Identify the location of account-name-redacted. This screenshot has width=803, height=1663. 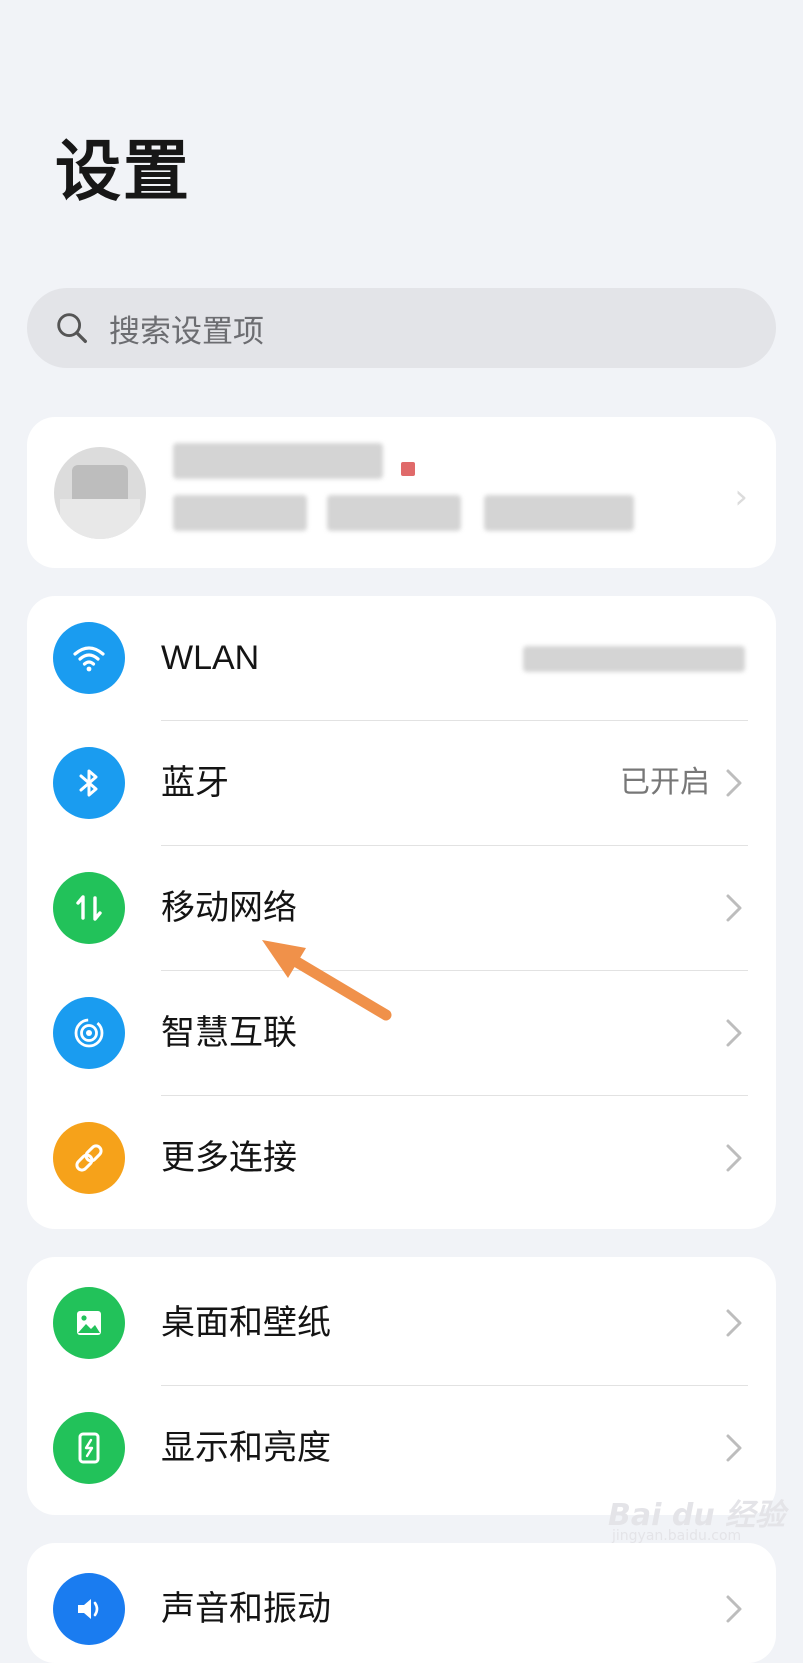
(278, 461).